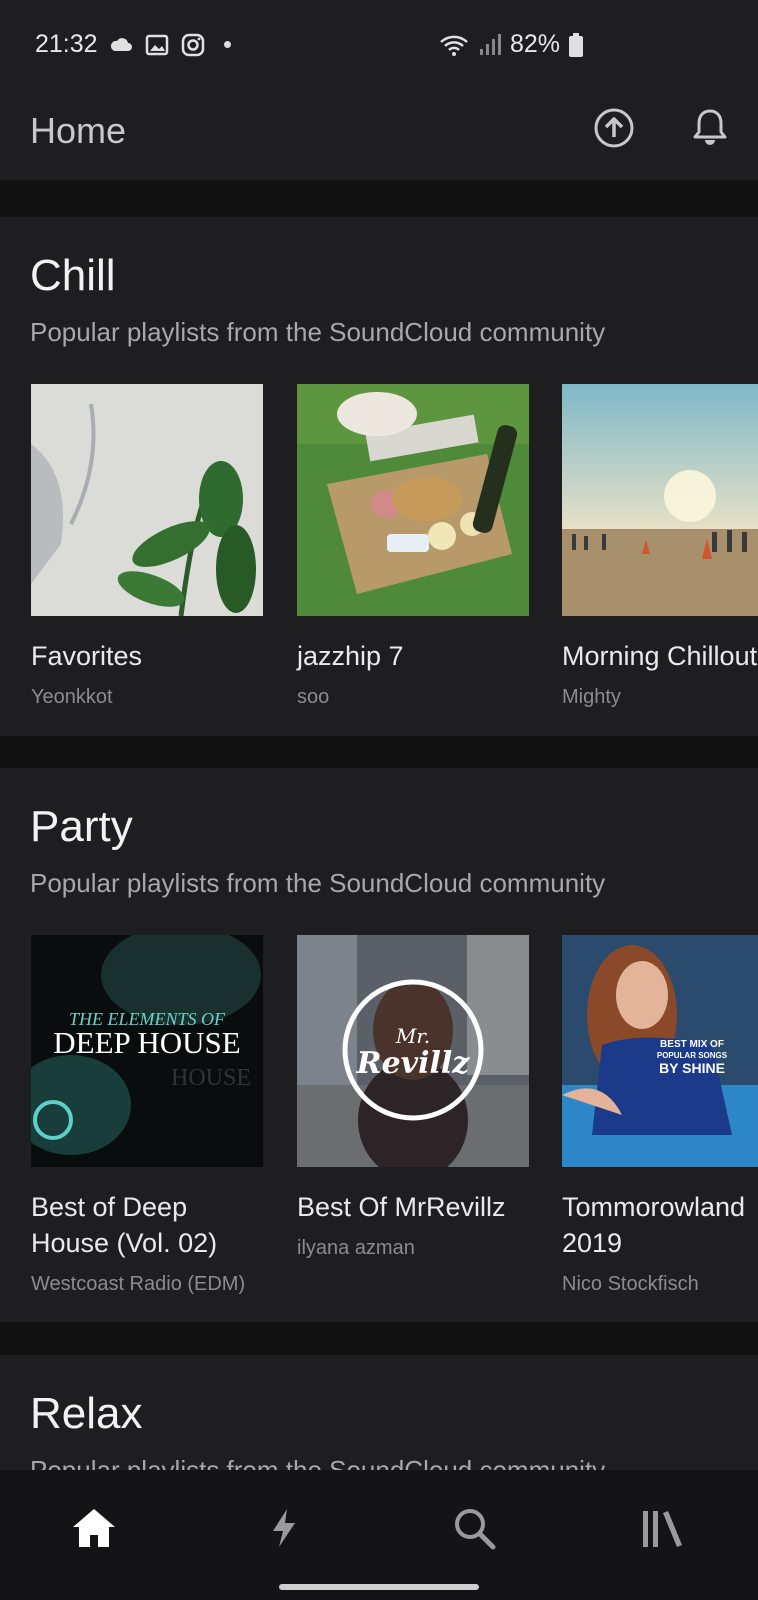  I want to click on art-text-line1: BEST MIX OF, so click(692, 1044).